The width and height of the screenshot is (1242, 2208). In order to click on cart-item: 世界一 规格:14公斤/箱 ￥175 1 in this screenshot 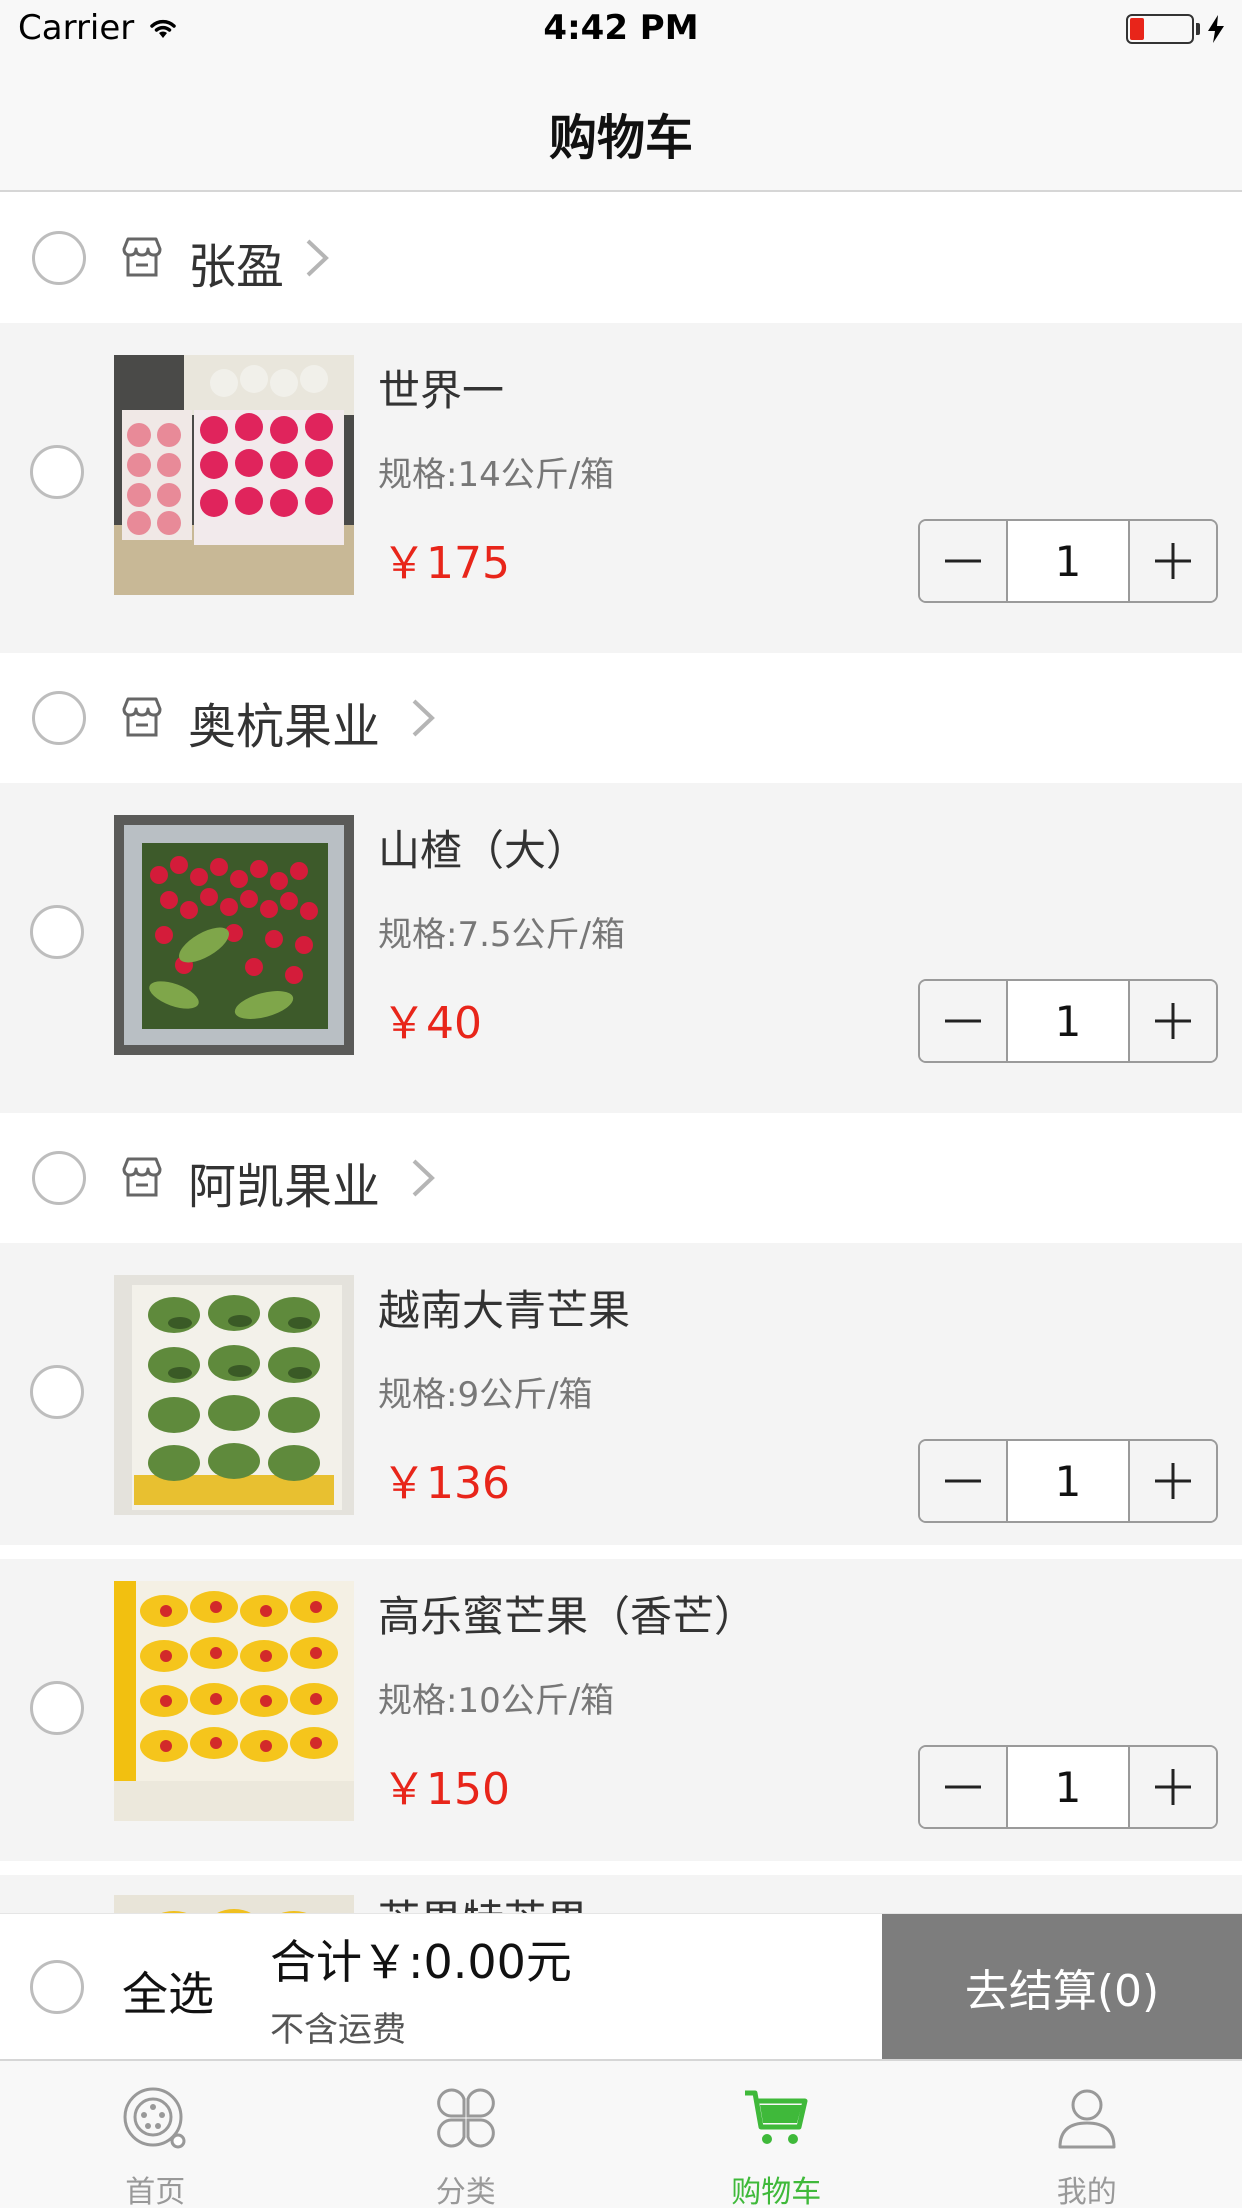, I will do `click(621, 488)`.